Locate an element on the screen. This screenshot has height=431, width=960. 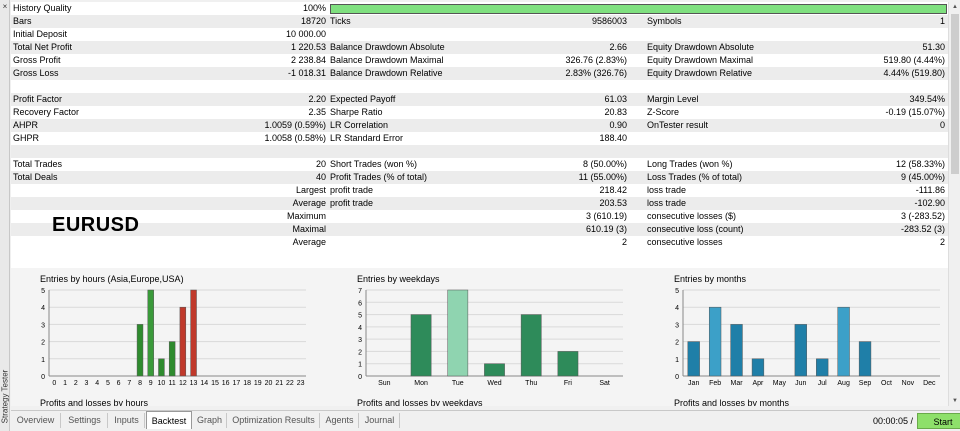
tab-overview: Overview is located at coordinates (36, 420).